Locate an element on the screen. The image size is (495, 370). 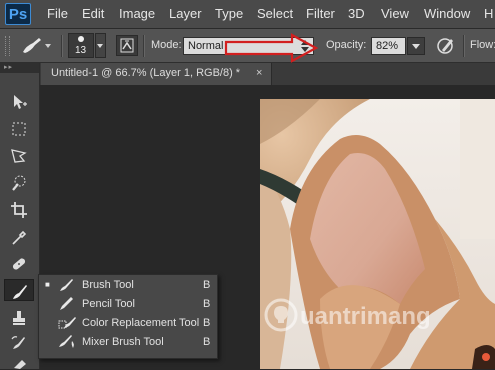
brush-panel-icon is located at coordinates (127, 45).